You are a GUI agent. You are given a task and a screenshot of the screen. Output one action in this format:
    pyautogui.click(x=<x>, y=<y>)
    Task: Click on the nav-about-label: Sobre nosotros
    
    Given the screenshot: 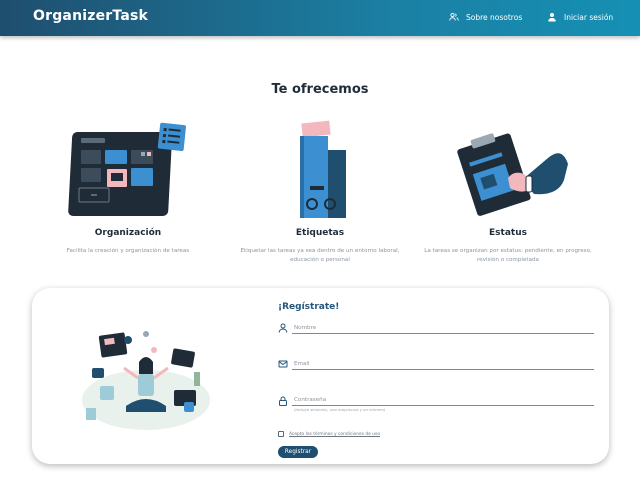 What is the action you would take?
    pyautogui.click(x=494, y=17)
    